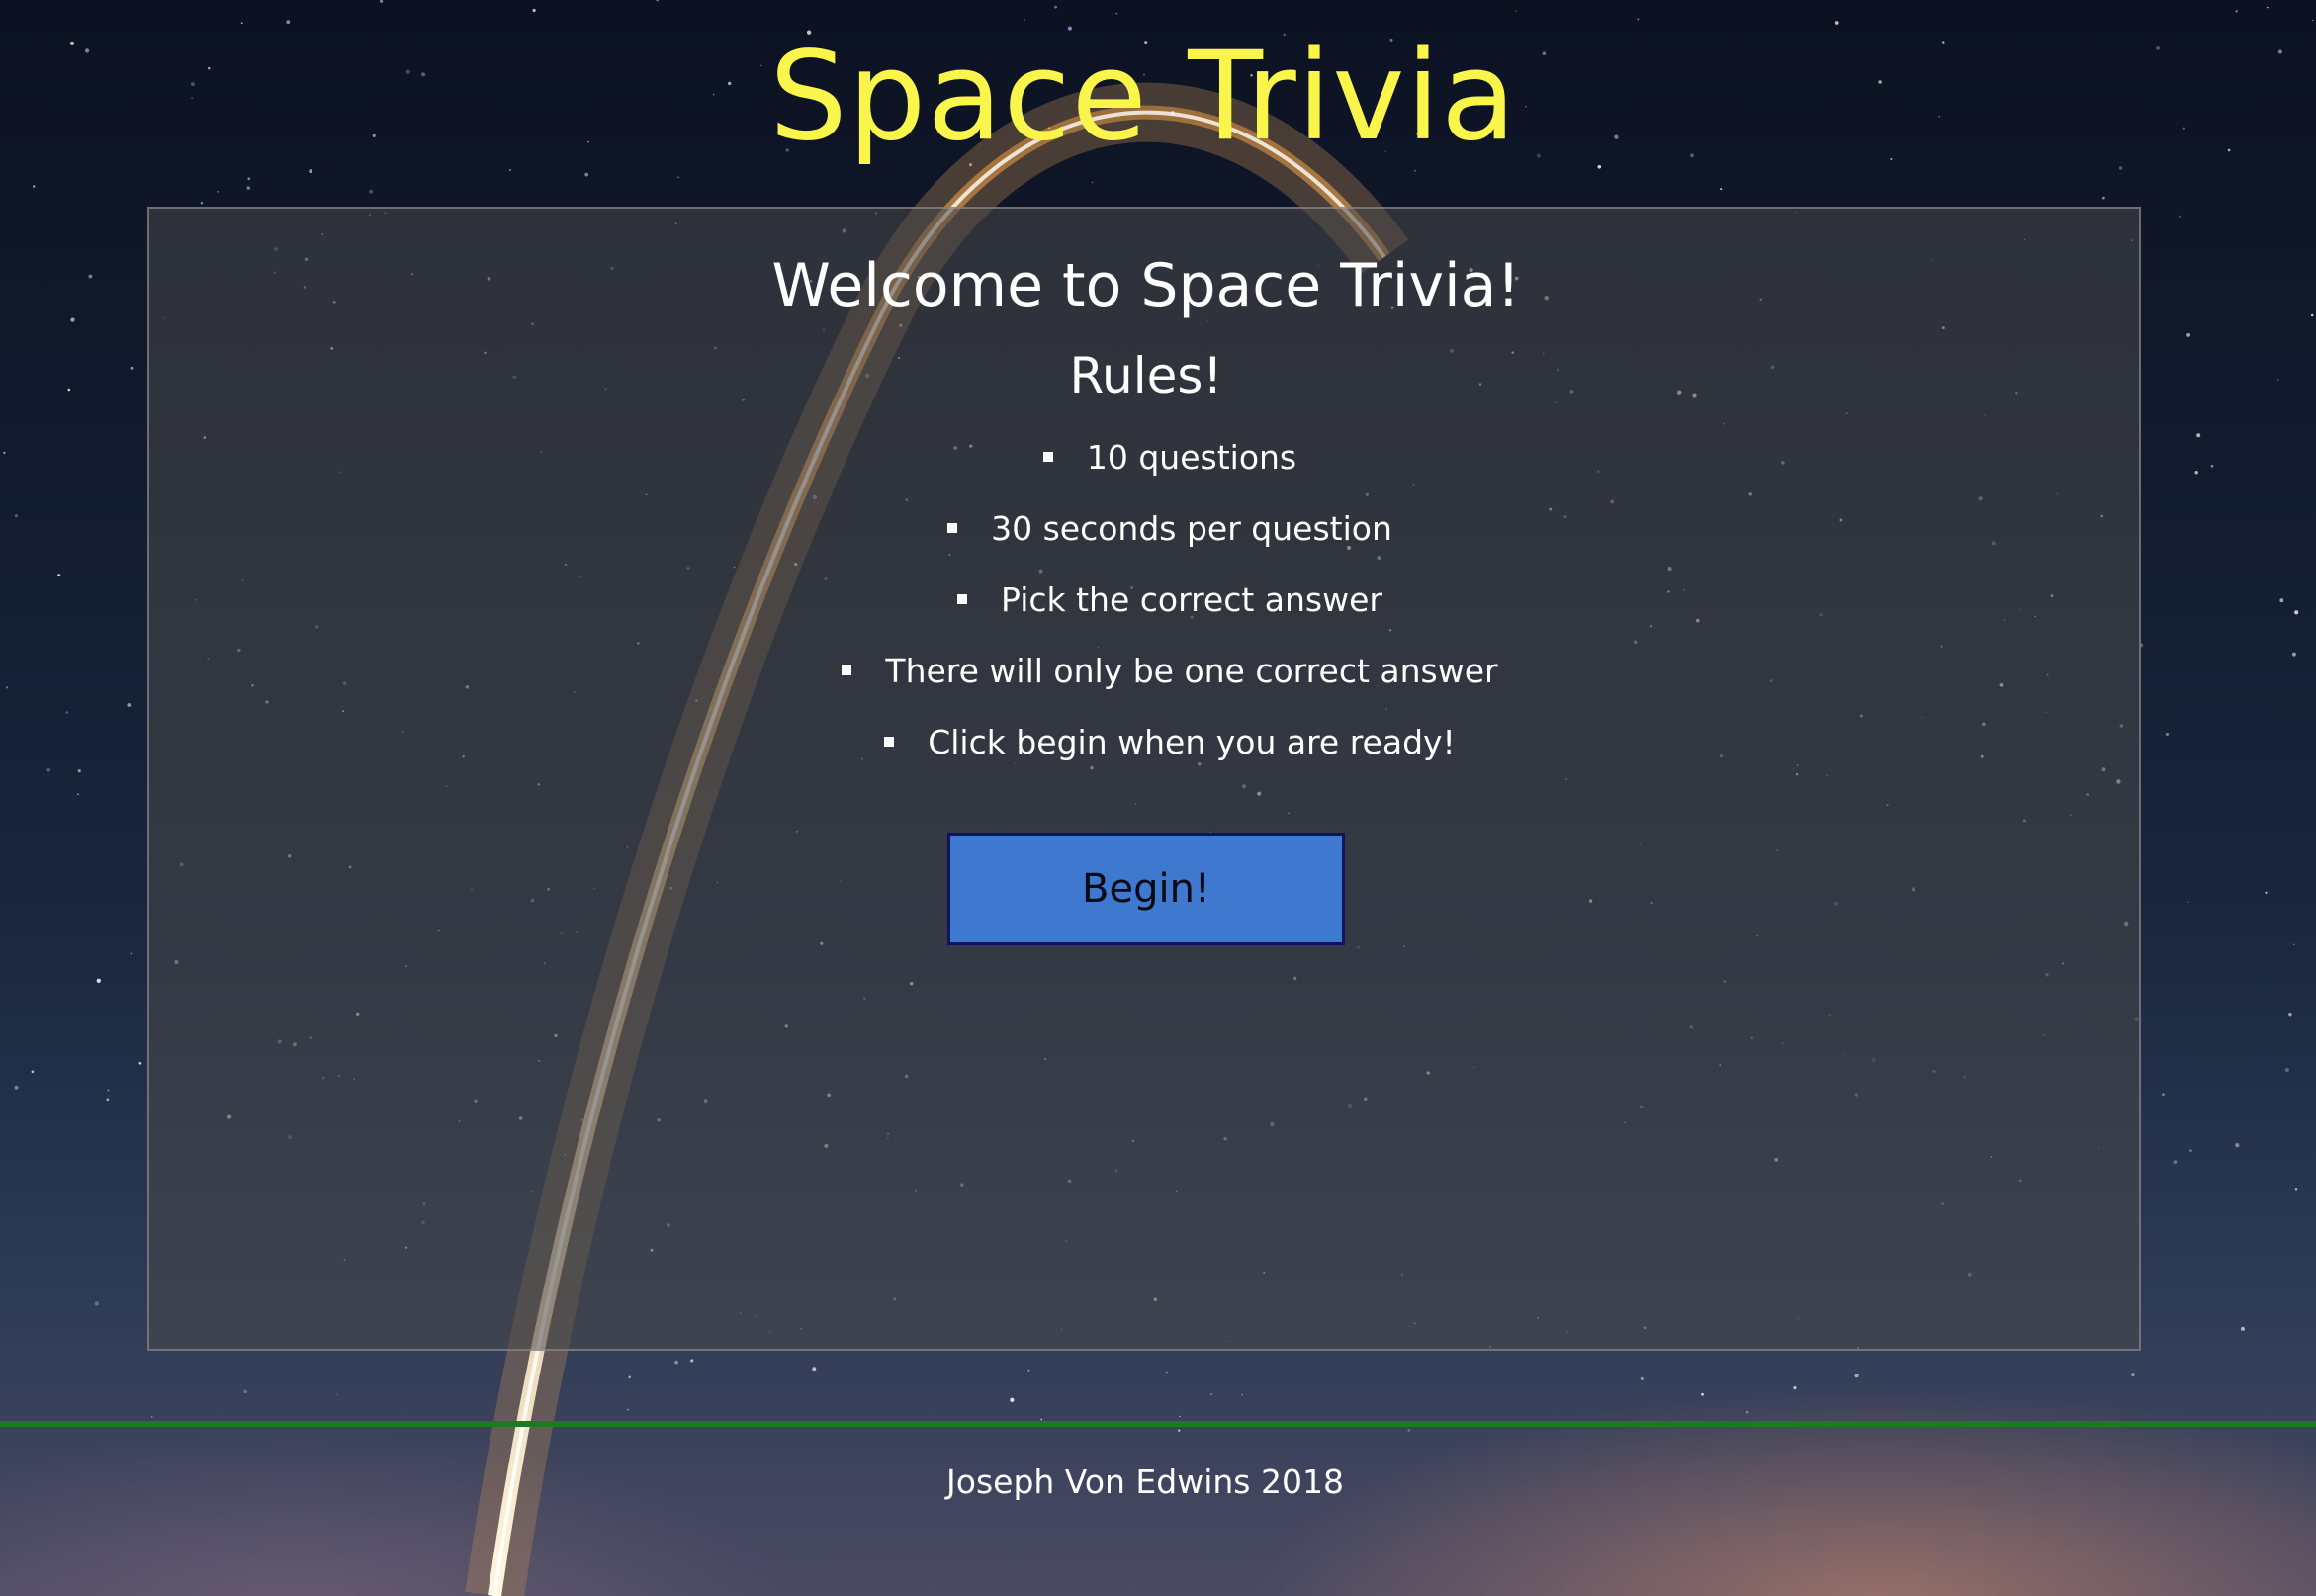 This screenshot has height=1596, width=2316. I want to click on rule-item: Pick the correct answer, so click(1169, 600).